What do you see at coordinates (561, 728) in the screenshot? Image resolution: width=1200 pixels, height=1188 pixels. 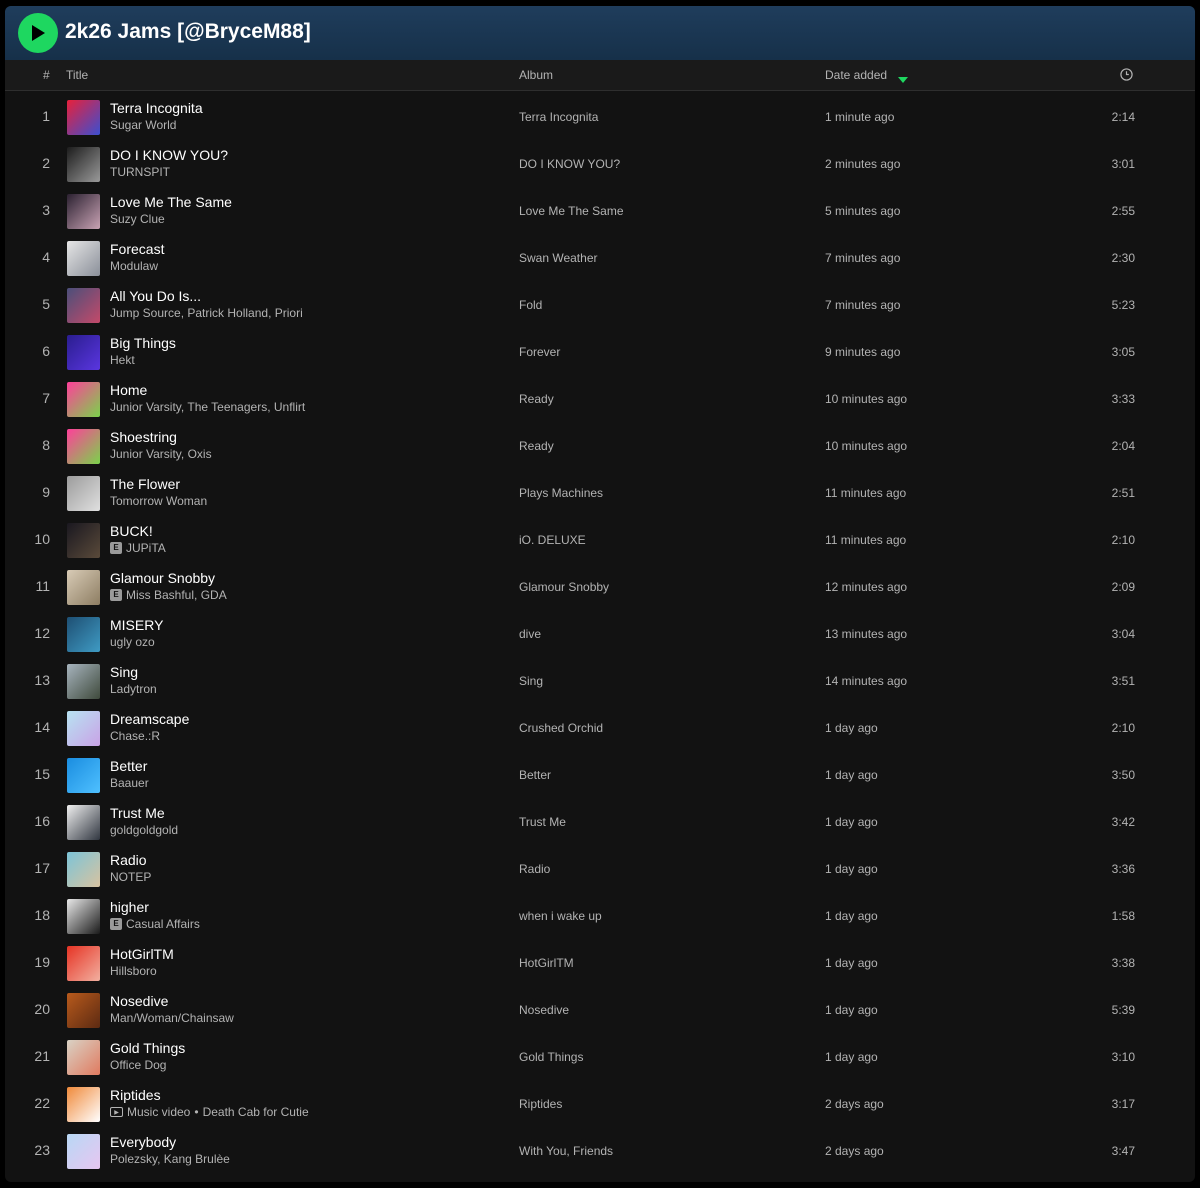 I see `track-album: Crushed Orchid` at bounding box center [561, 728].